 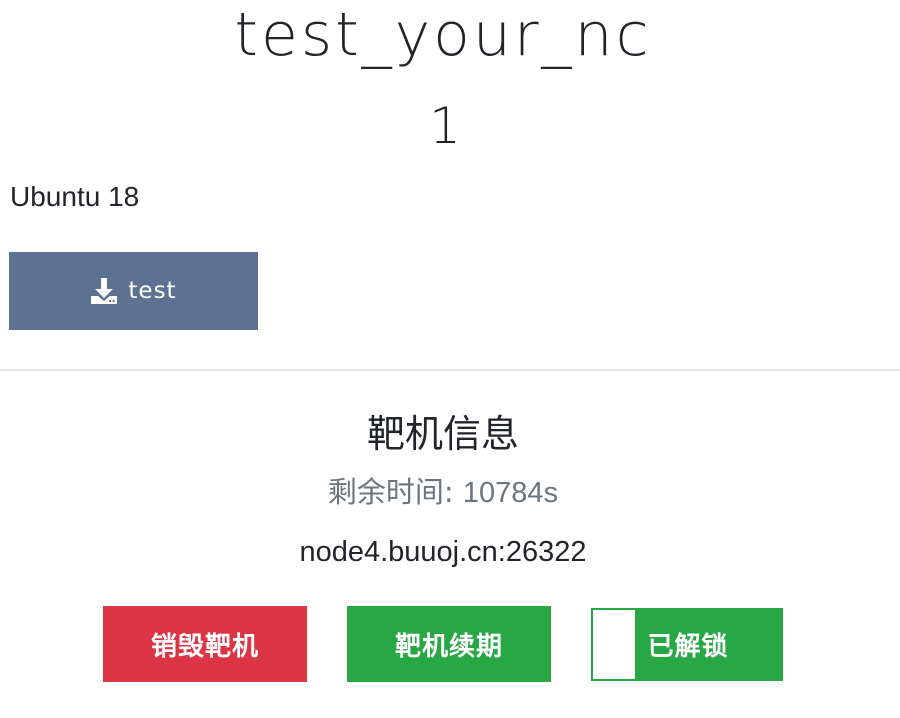 I want to click on unlock-toggle: 已解锁, so click(x=687, y=644).